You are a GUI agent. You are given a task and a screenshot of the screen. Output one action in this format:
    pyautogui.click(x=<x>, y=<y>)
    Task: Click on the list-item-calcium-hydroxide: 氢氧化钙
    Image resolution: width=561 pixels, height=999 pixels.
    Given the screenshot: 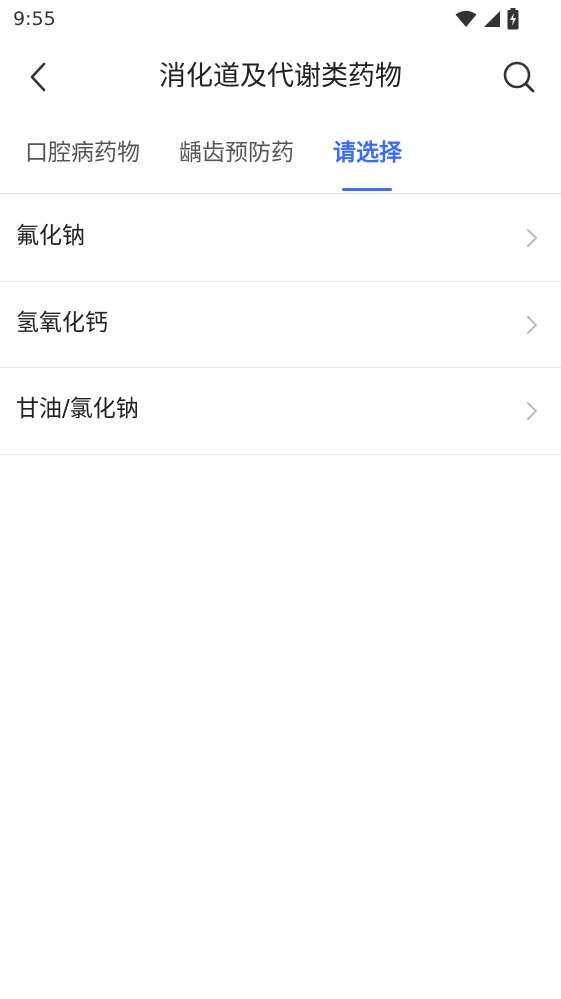 What is the action you would take?
    pyautogui.click(x=280, y=325)
    